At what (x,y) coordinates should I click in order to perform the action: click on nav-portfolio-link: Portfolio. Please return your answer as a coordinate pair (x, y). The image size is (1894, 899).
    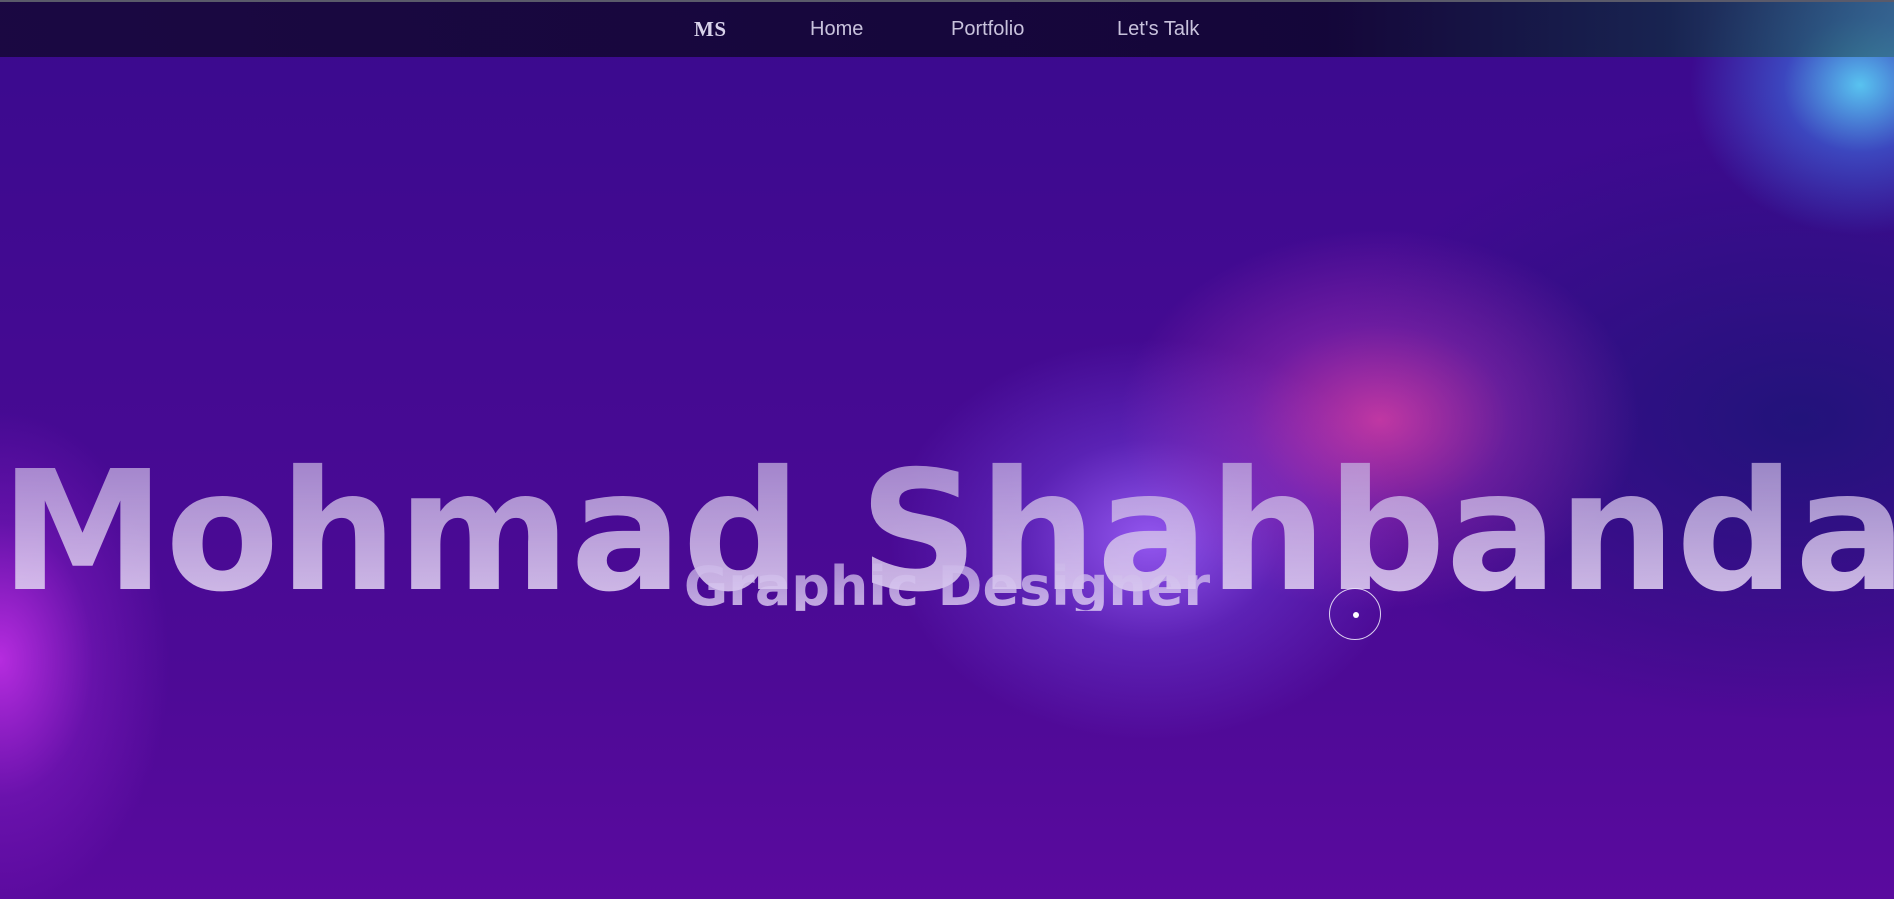
    Looking at the image, I should click on (987, 29).